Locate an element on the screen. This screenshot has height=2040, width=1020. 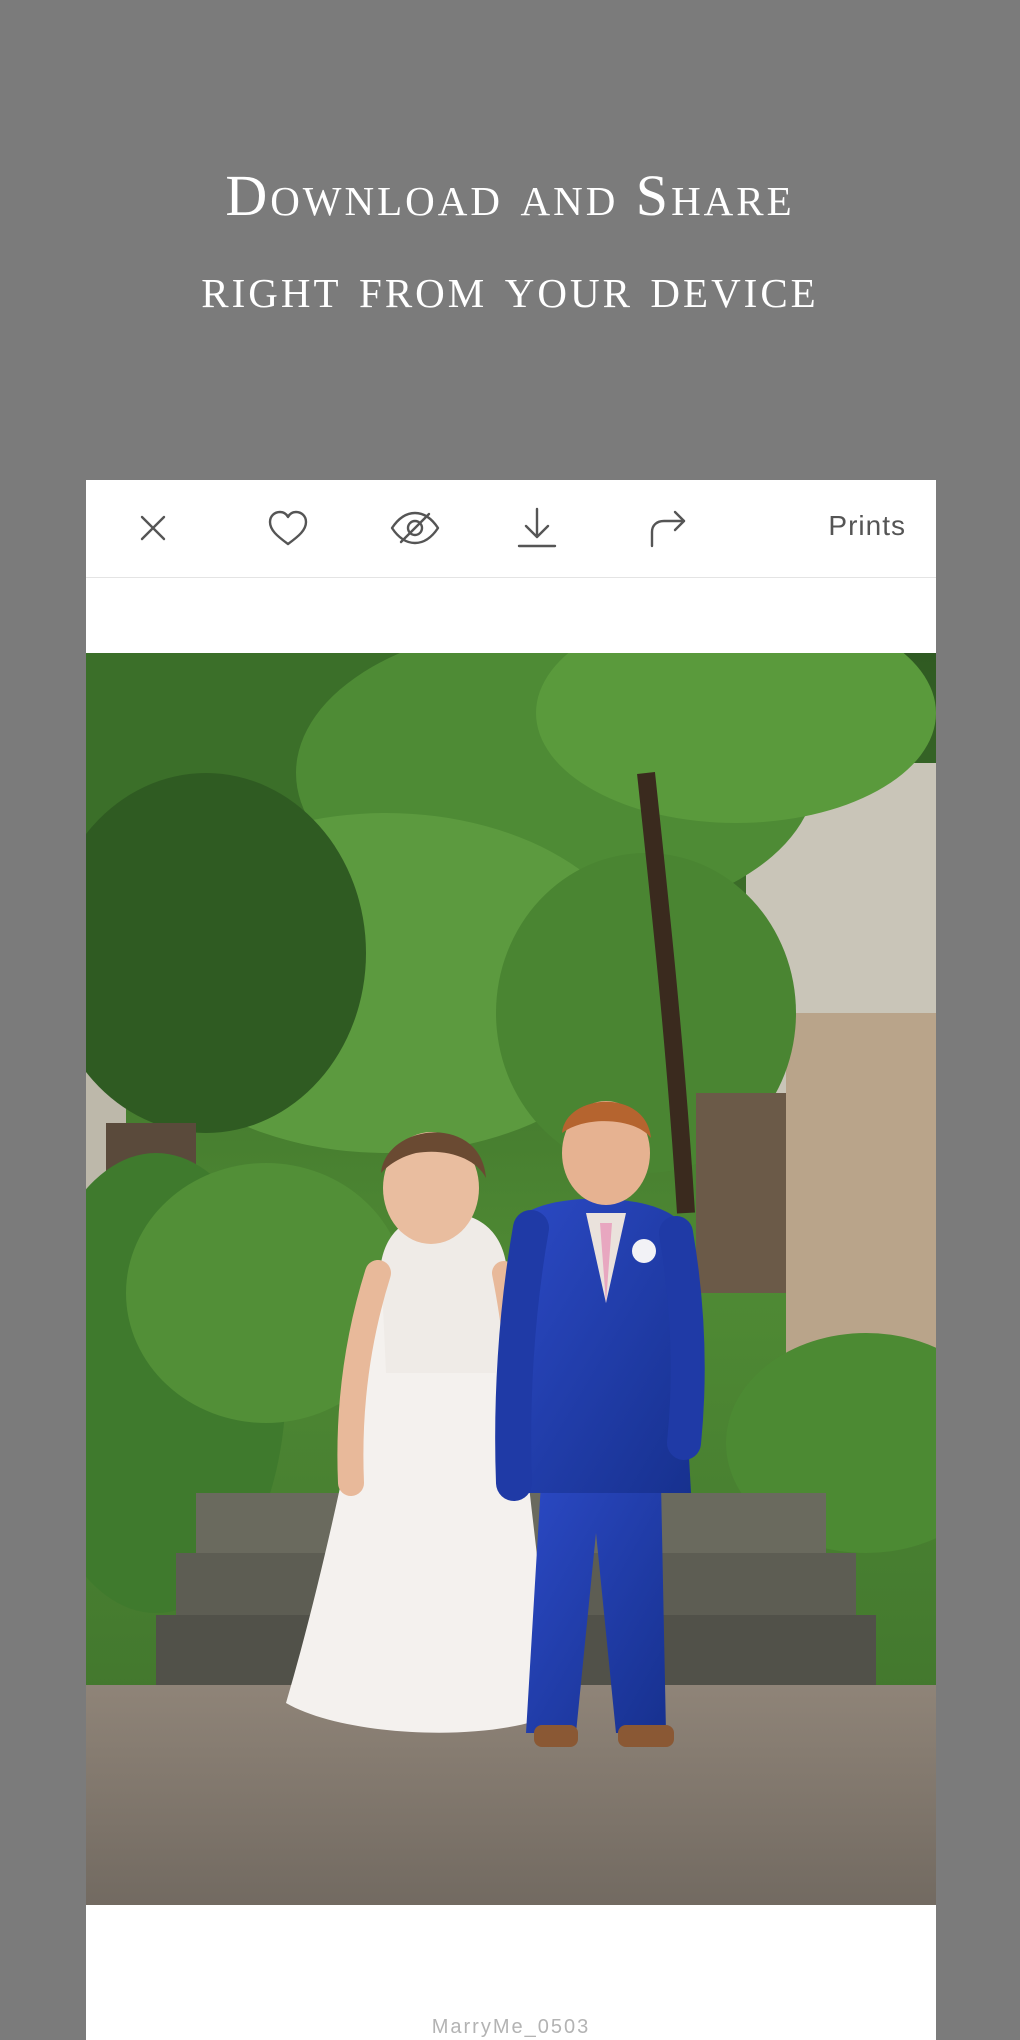
share-arrow-icon is located at coordinates (668, 529).